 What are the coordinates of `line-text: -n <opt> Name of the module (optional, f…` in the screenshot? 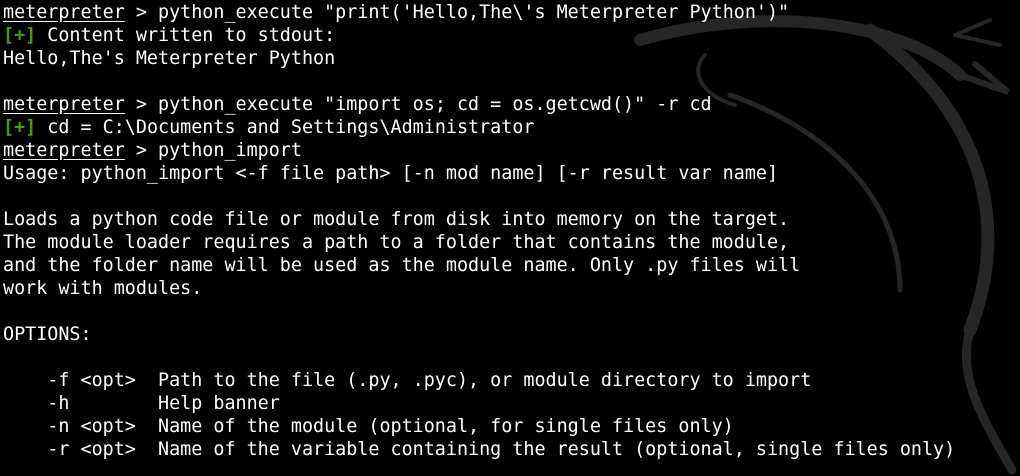 It's located at (368, 426).